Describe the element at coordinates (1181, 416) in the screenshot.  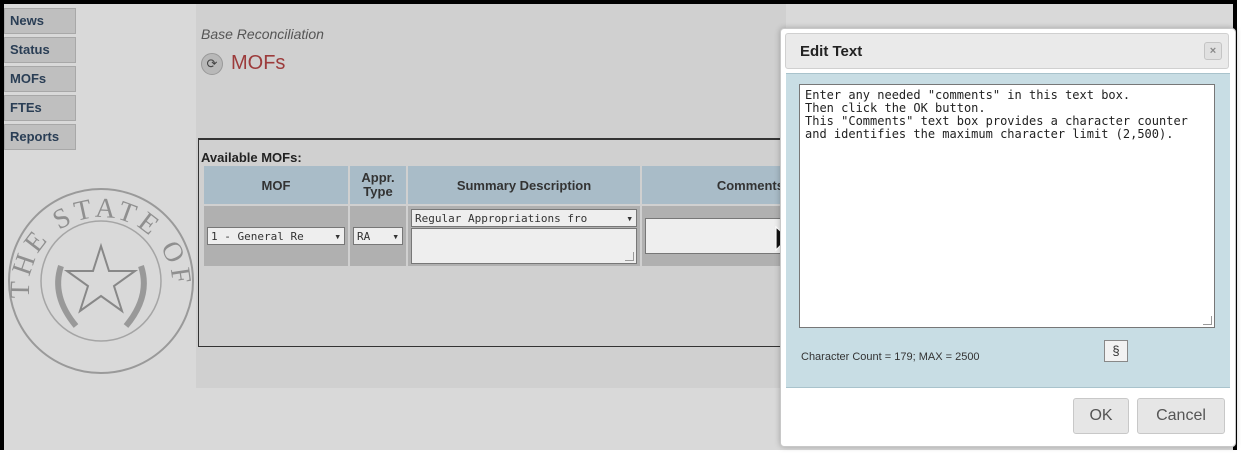
I see `cancel-button: Cancel` at that location.